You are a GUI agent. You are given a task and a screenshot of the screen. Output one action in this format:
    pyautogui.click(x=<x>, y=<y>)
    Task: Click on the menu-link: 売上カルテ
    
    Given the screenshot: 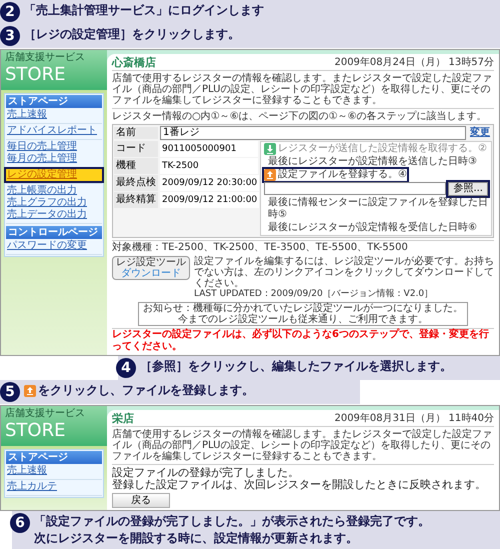 What is the action you would take?
    pyautogui.click(x=54, y=486)
    